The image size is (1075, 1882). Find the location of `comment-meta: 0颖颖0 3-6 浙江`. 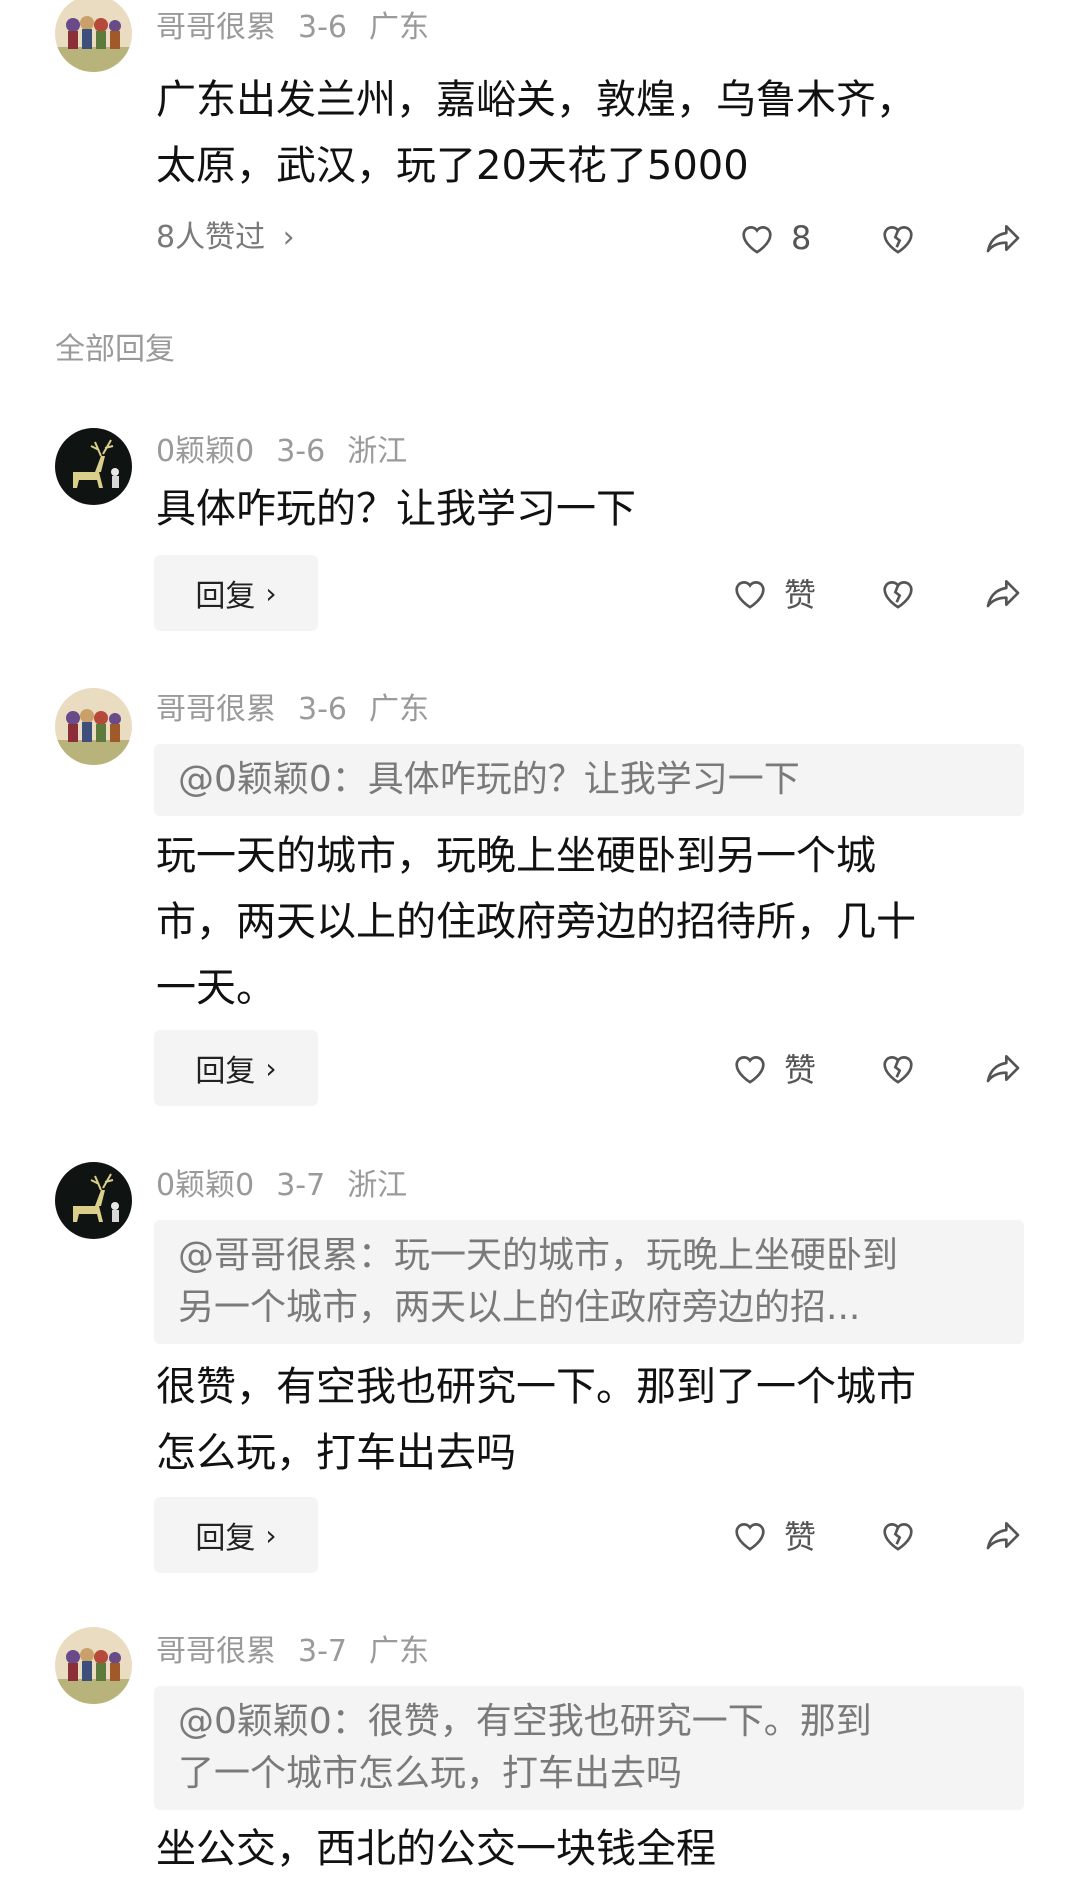

comment-meta: 0颖颖0 3-6 浙江 is located at coordinates (292, 452).